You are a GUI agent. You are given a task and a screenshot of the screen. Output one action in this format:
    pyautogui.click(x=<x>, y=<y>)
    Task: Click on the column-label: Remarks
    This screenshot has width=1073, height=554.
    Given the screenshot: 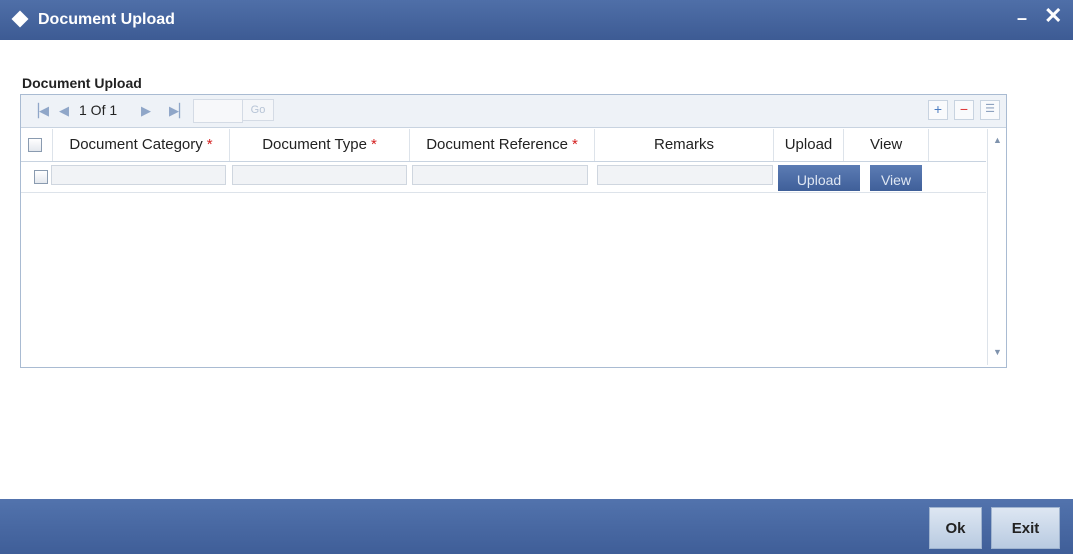 What is the action you would take?
    pyautogui.click(x=683, y=144)
    